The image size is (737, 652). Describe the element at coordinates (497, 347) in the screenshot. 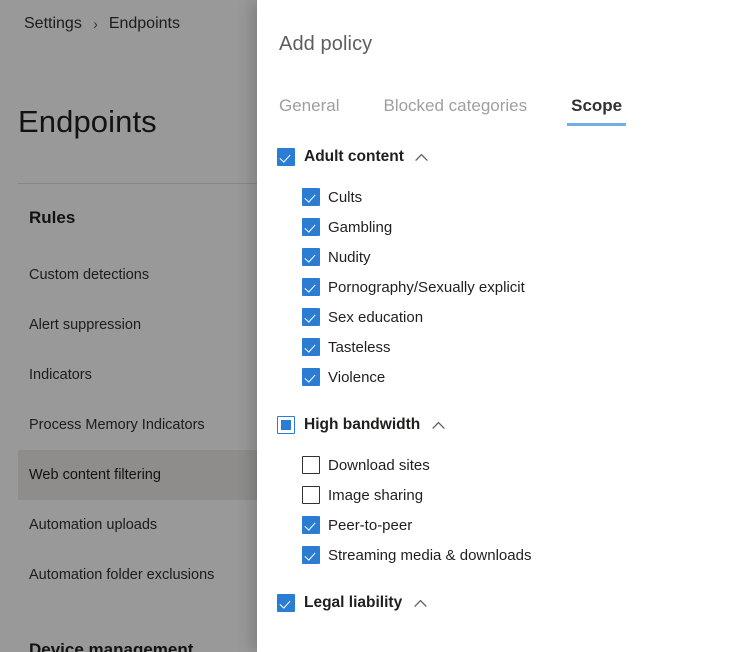

I see `category-item-tasteless: Tasteless` at that location.